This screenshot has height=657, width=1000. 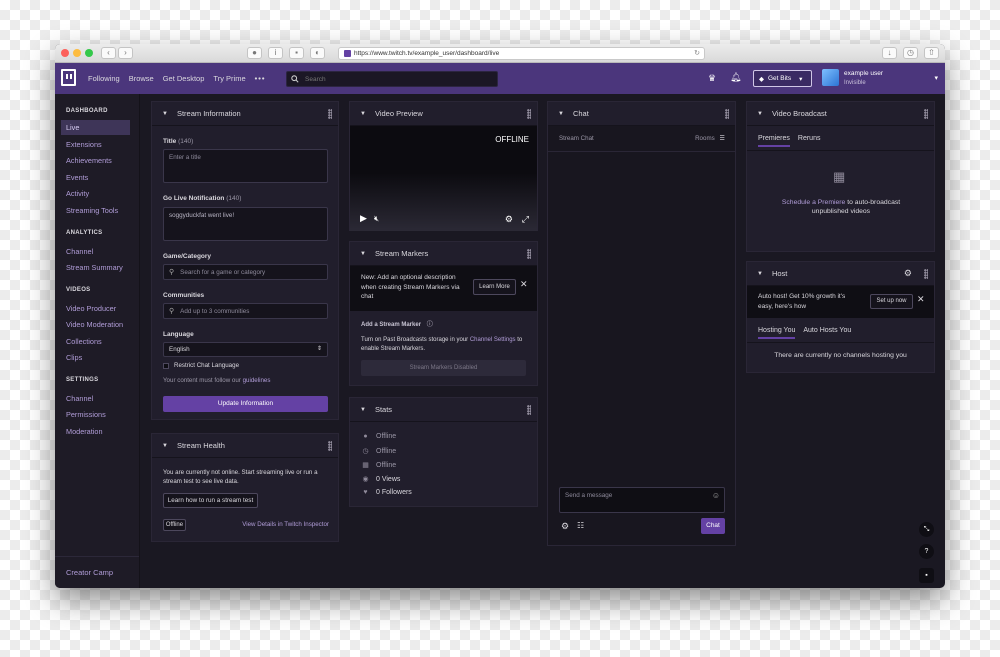 I want to click on forward-button: ›, so click(x=125, y=53).